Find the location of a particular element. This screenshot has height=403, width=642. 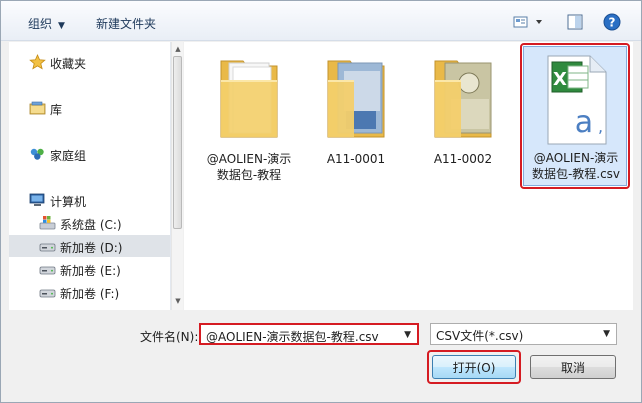

filename-input: @AOLIEN-演示数据包-教程.csv ▼ is located at coordinates (309, 334).